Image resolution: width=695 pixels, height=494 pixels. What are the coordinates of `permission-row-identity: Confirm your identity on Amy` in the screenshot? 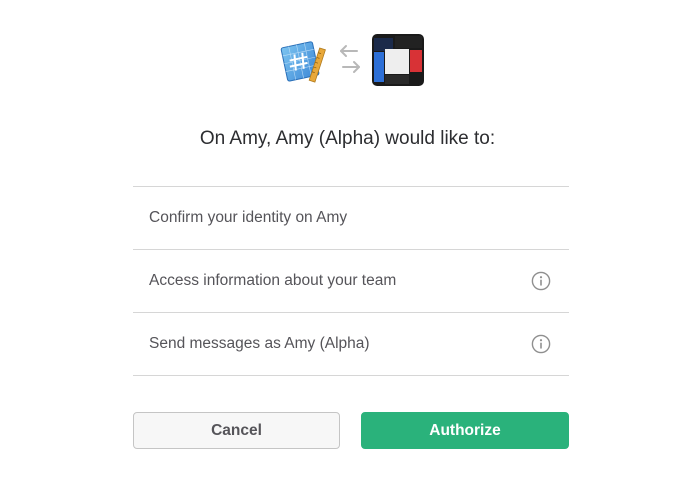 It's located at (351, 218).